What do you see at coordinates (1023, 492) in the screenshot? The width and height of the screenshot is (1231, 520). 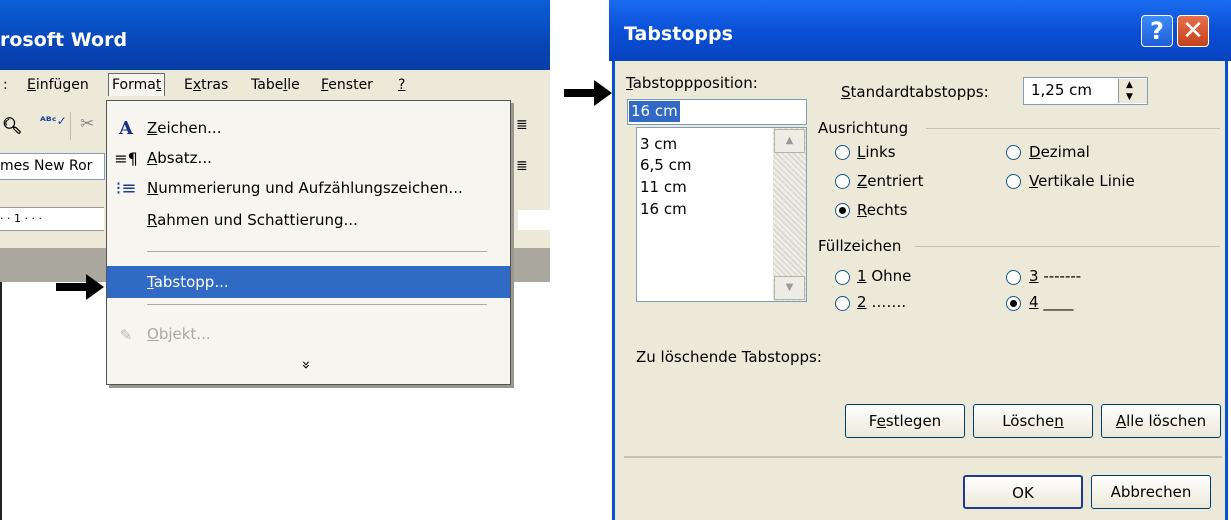 I see `ok-button: OK` at bounding box center [1023, 492].